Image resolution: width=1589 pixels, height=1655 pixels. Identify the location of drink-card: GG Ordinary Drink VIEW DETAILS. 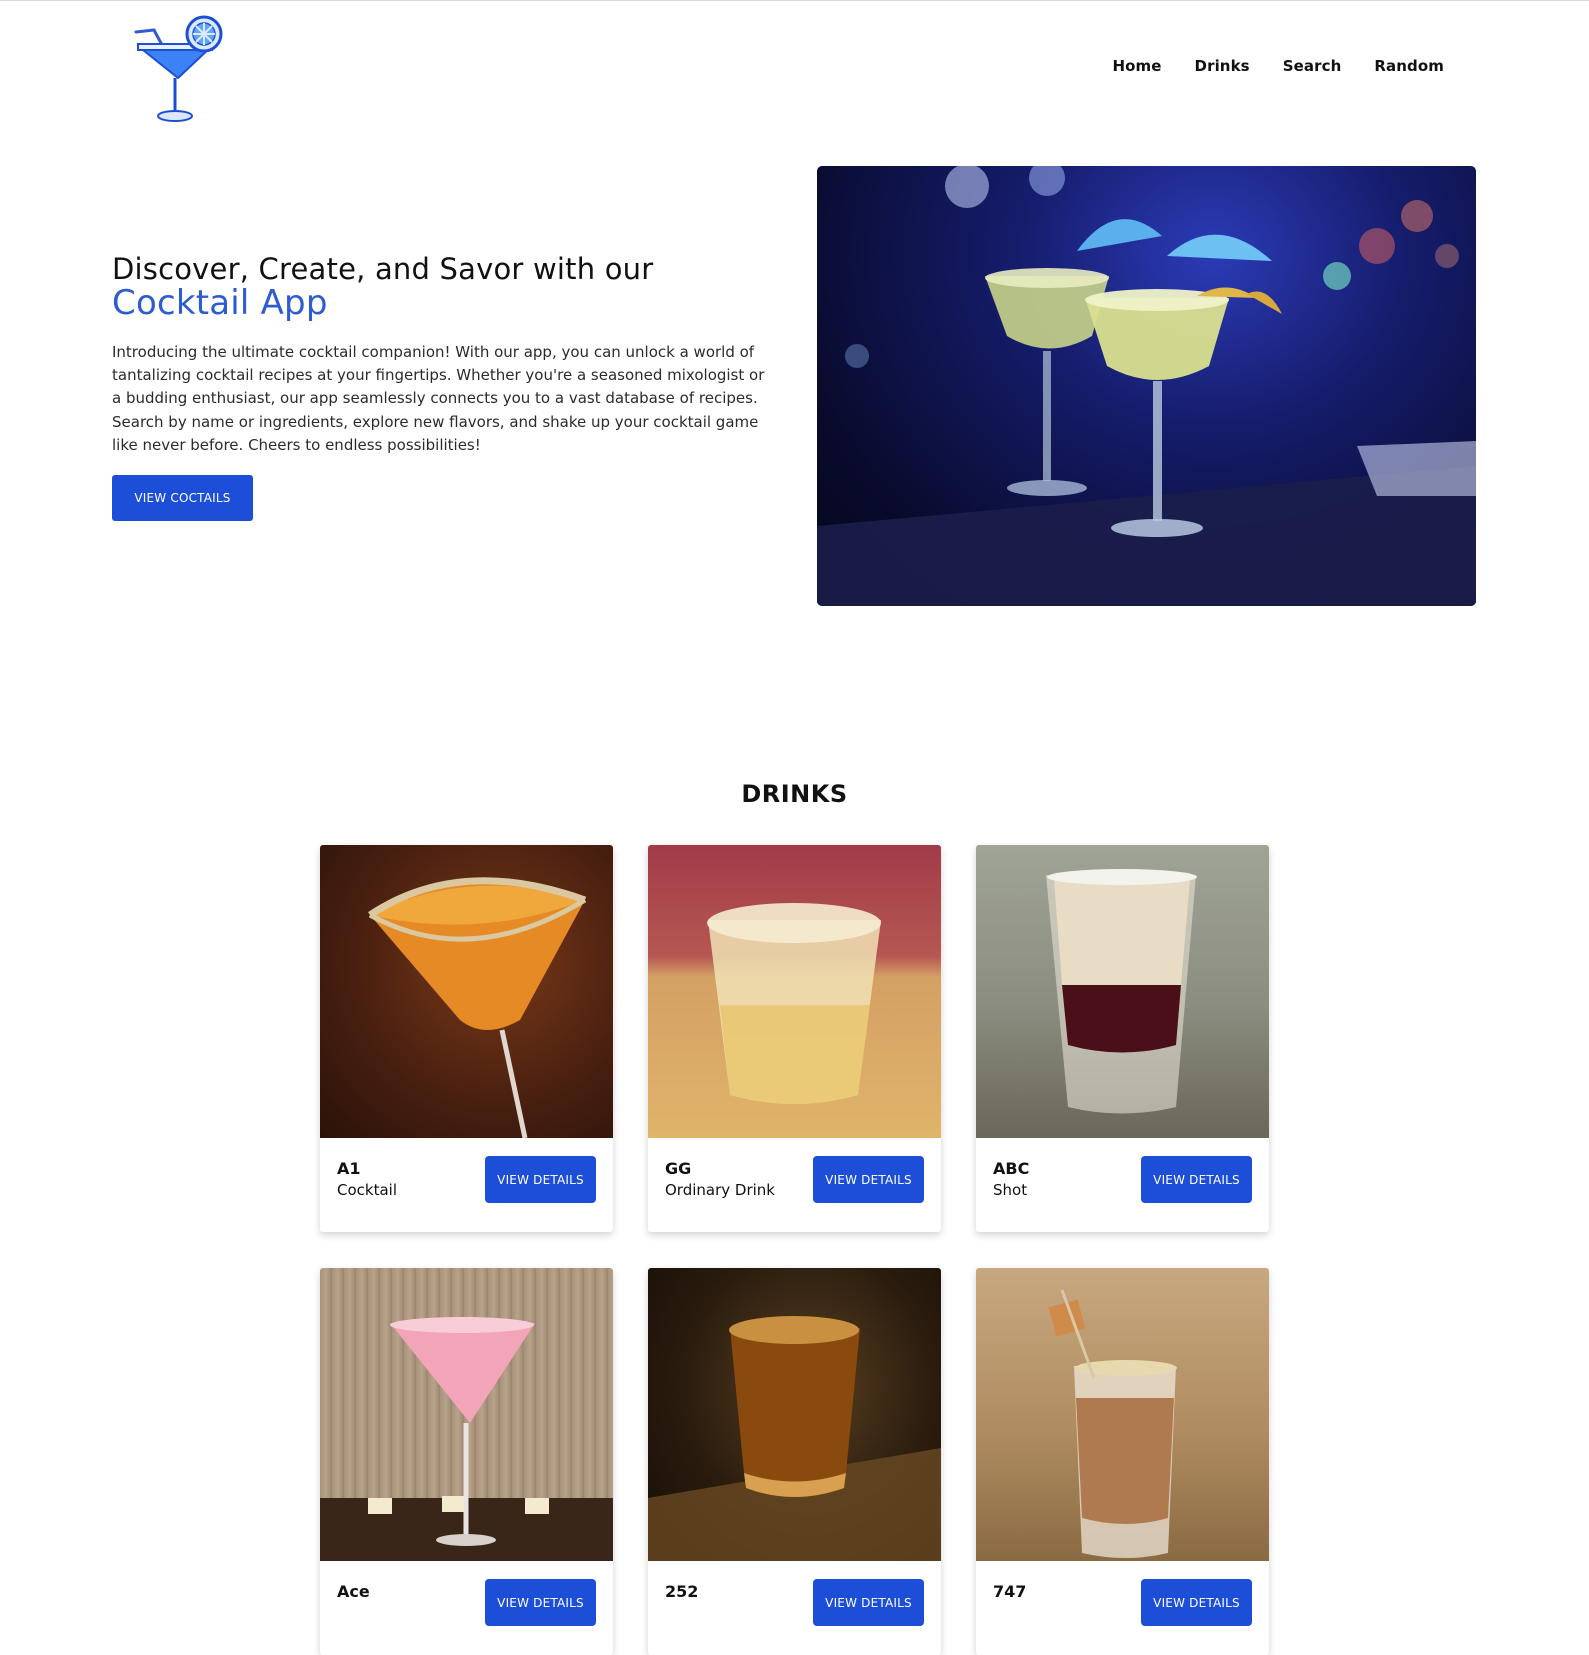
(794, 1038).